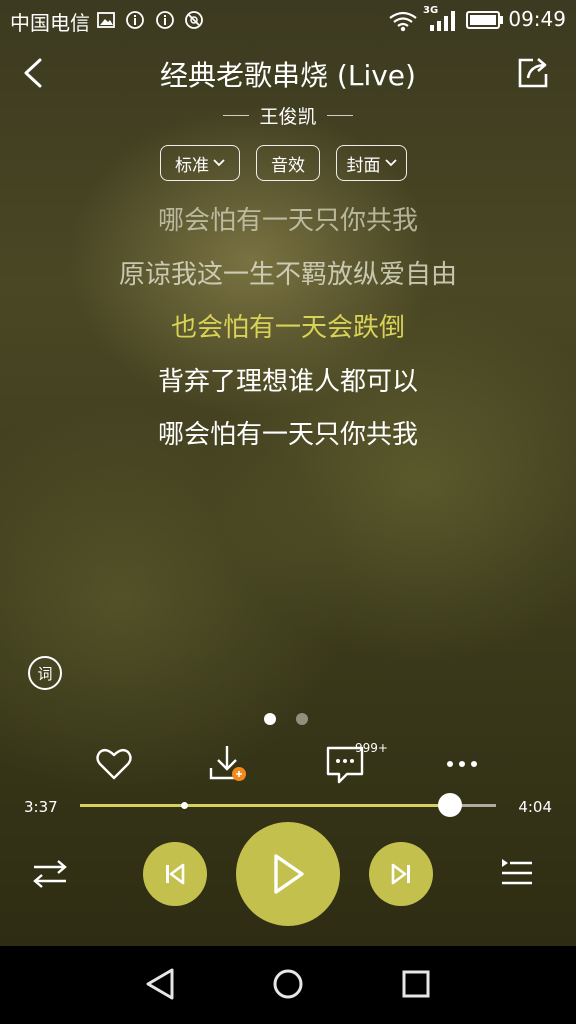 The height and width of the screenshot is (1024, 576). What do you see at coordinates (363, 165) in the screenshot?
I see `cover-label: 封面` at bounding box center [363, 165].